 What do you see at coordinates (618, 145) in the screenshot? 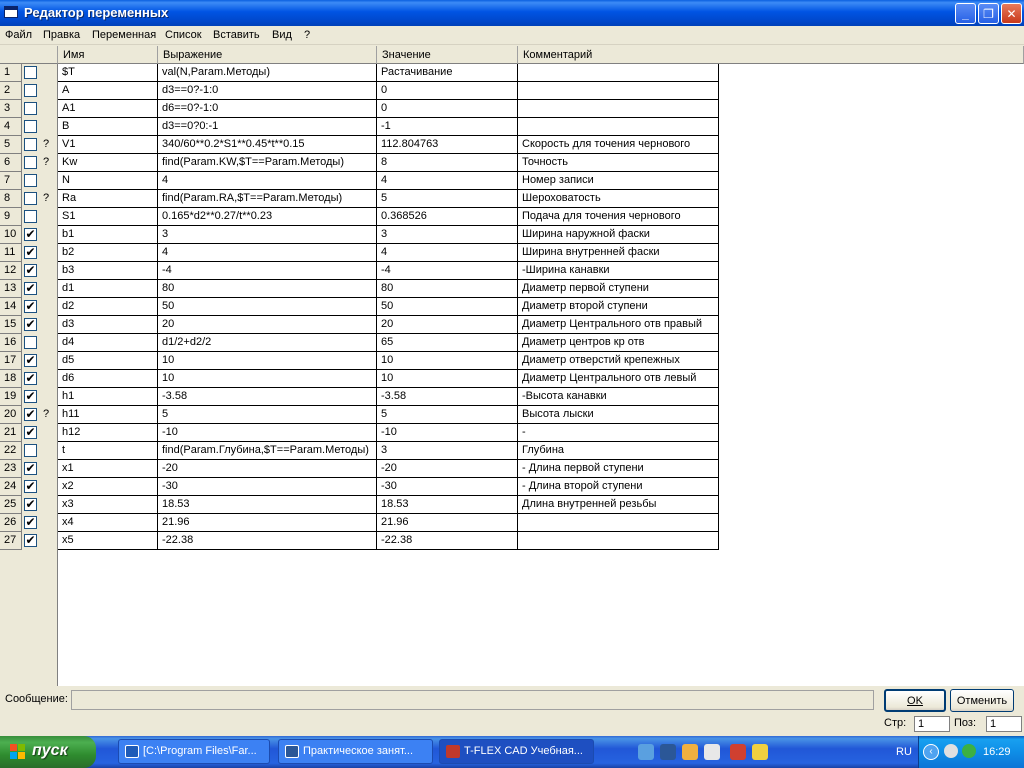
I see `cell-comment: Скорость для точения чернового` at bounding box center [618, 145].